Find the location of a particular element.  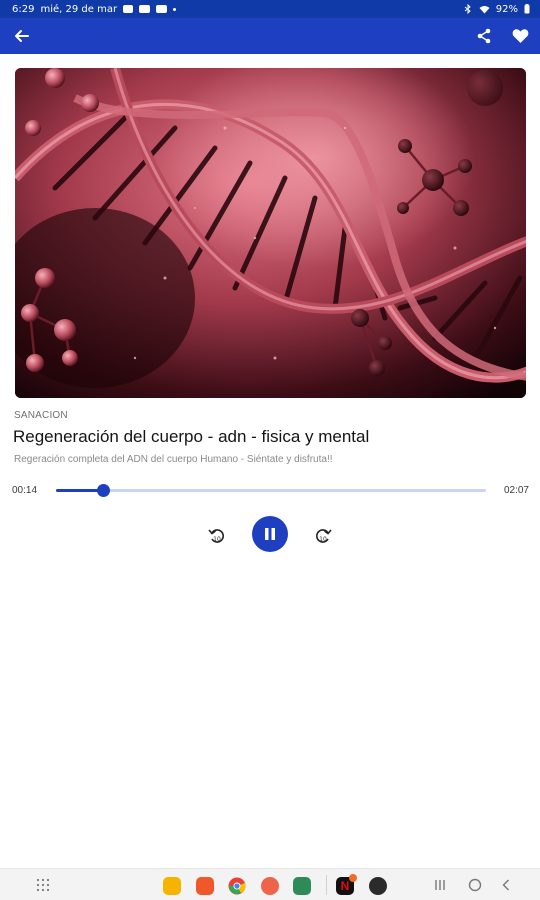

chrome-app-icon is located at coordinates (237, 886).